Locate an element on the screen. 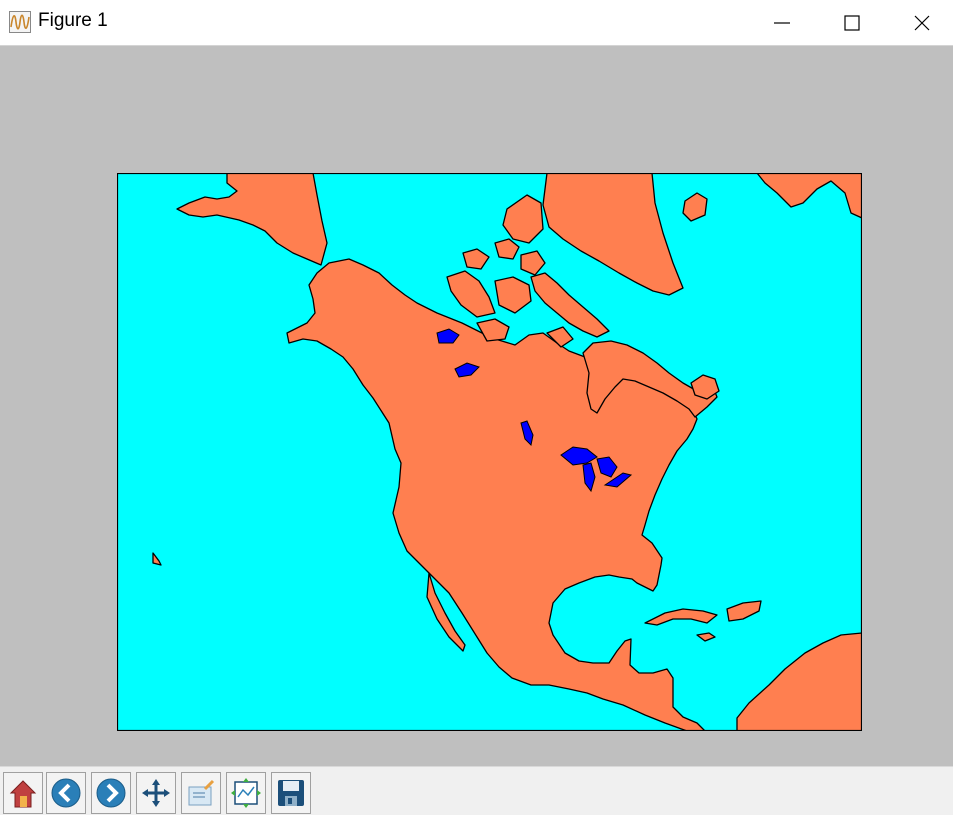 The width and height of the screenshot is (953, 815). pan-arrows-icon is located at coordinates (156, 793).